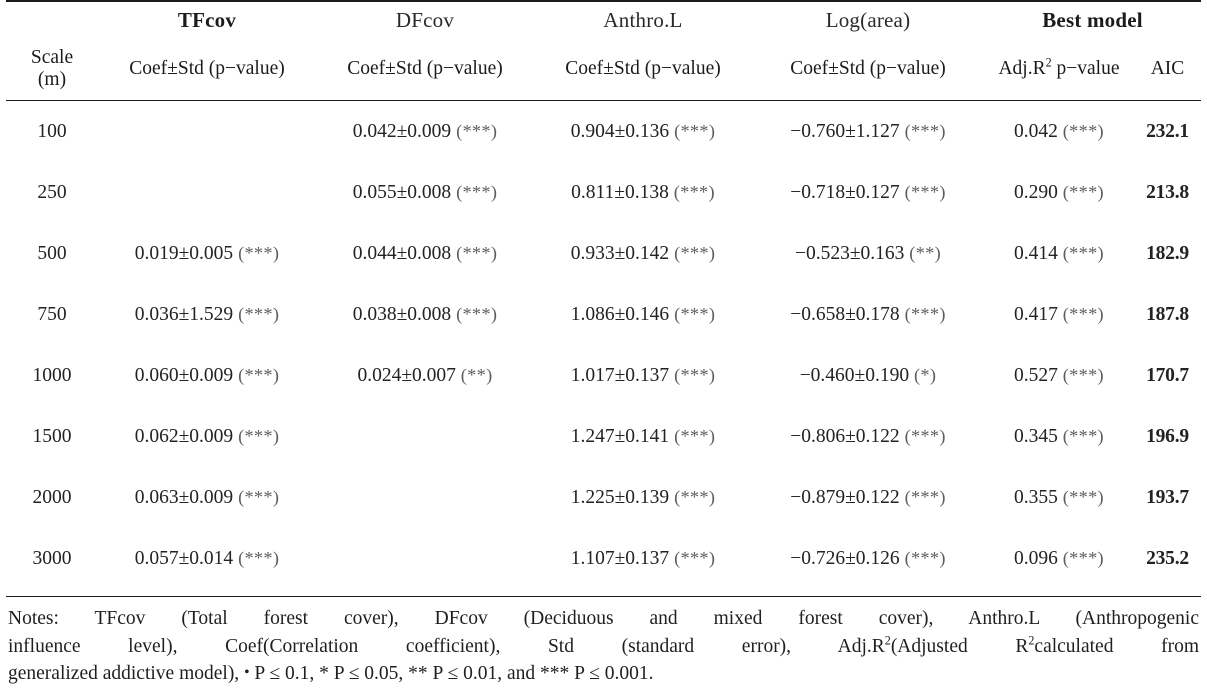 This screenshot has height=693, width=1207. I want to click on cell-dfcov: 0.024±0.007 (**), so click(425, 375).